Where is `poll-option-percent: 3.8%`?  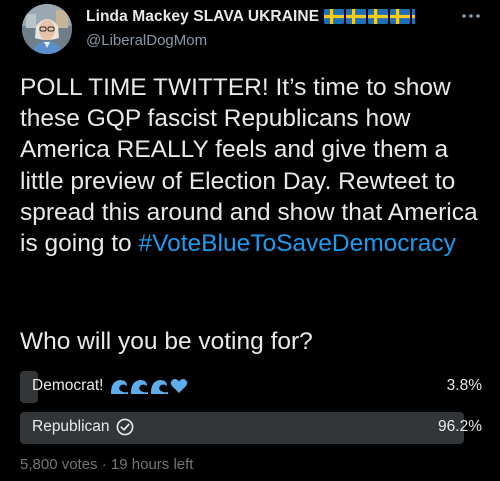
poll-option-percent: 3.8% is located at coordinates (464, 385).